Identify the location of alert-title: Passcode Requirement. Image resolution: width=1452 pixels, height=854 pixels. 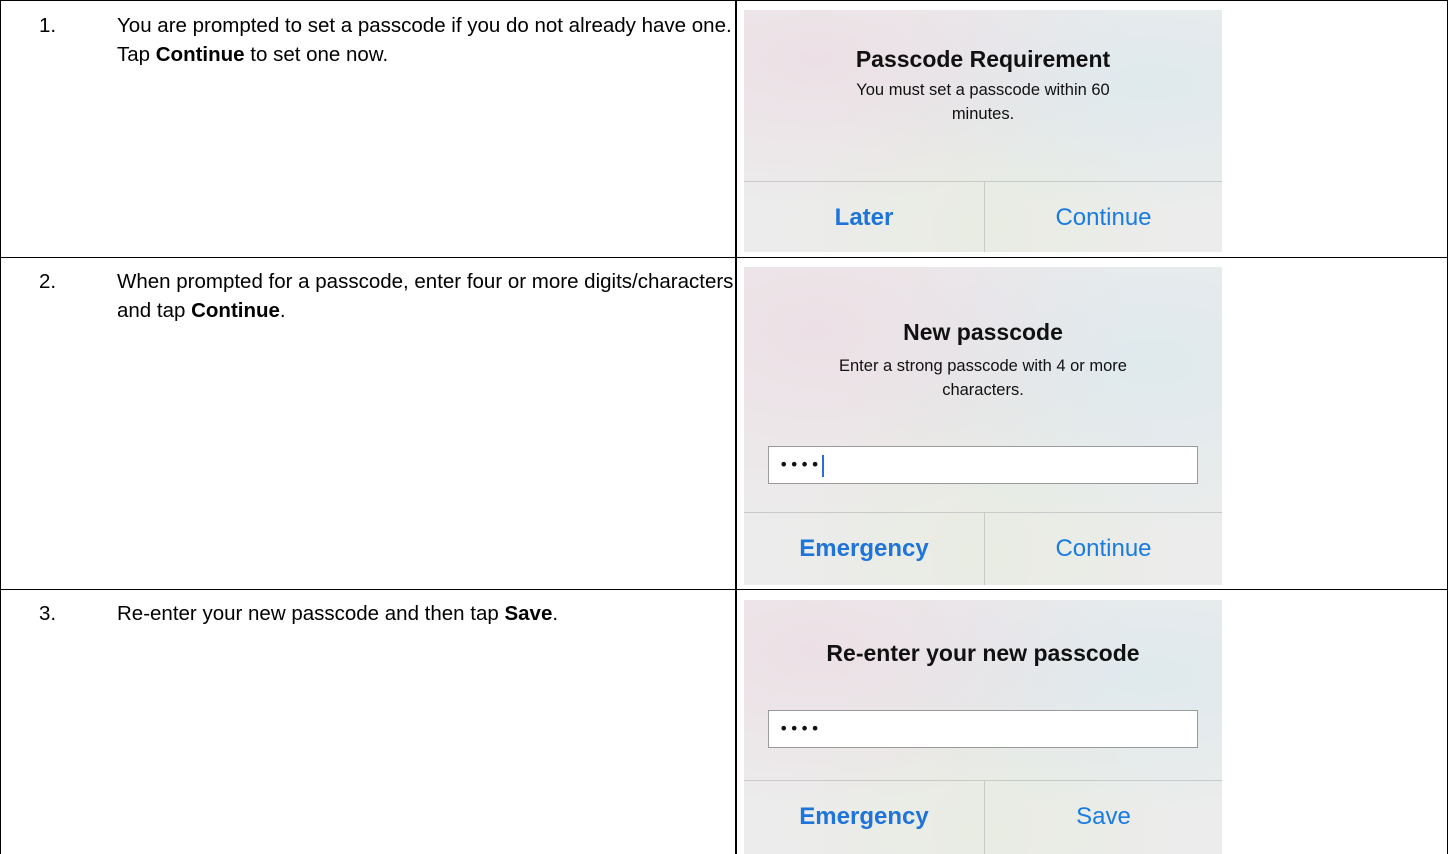
(983, 59).